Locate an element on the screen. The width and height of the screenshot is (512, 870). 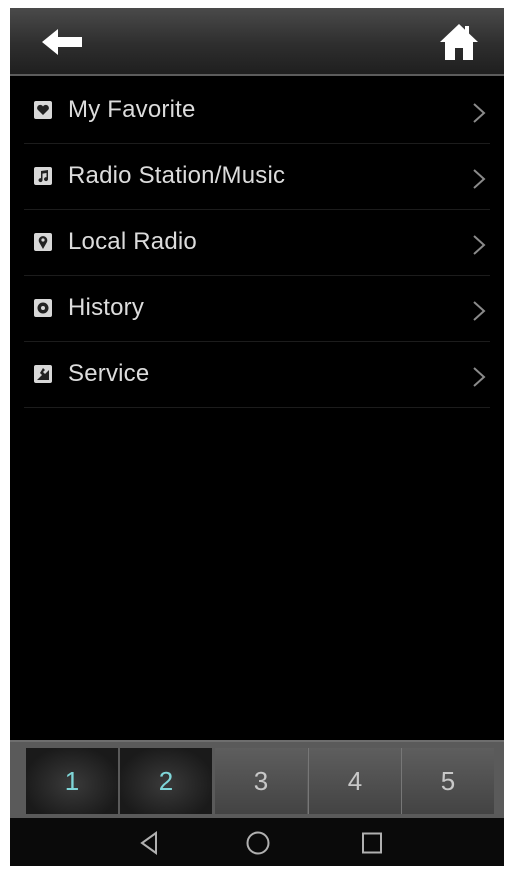
menu-item-label: My Favorite is located at coordinates (132, 109).